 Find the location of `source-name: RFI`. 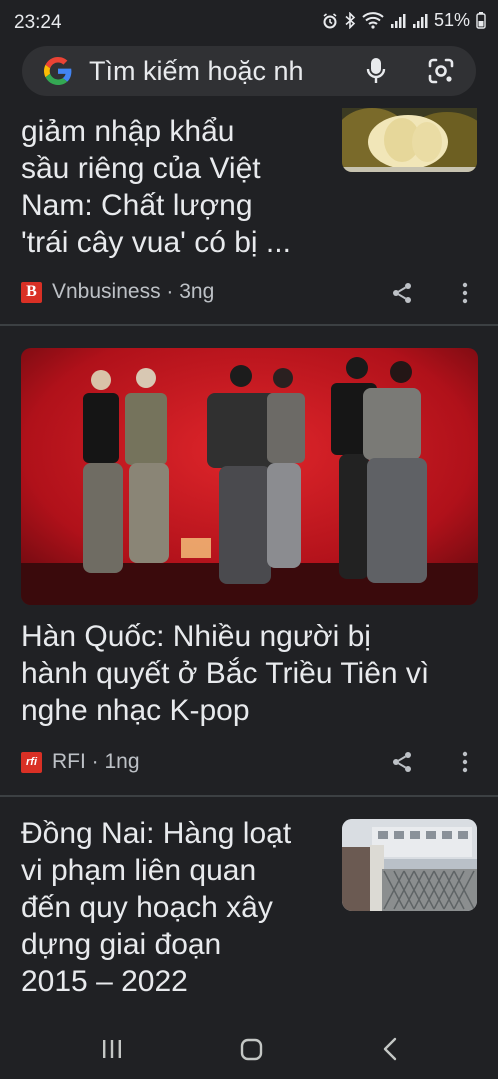

source-name: RFI is located at coordinates (69, 761).